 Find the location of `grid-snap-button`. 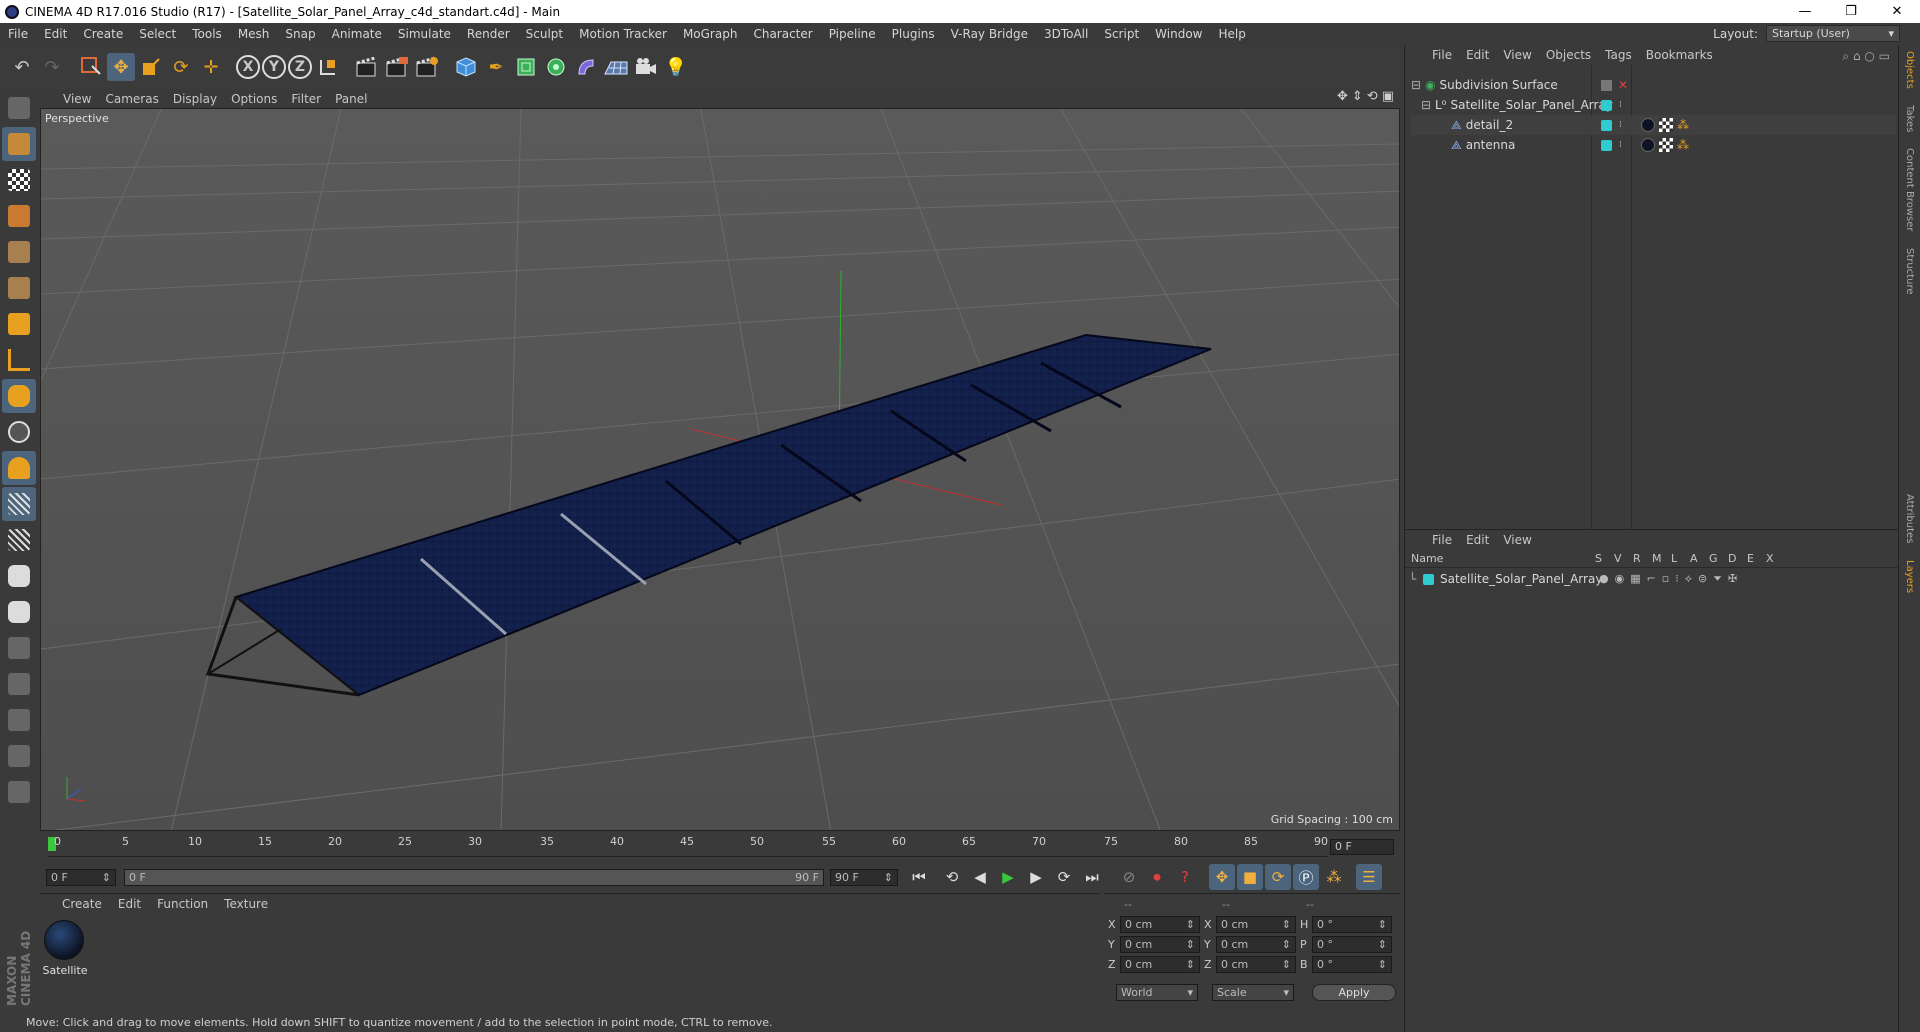

grid-snap-button is located at coordinates (19, 504).